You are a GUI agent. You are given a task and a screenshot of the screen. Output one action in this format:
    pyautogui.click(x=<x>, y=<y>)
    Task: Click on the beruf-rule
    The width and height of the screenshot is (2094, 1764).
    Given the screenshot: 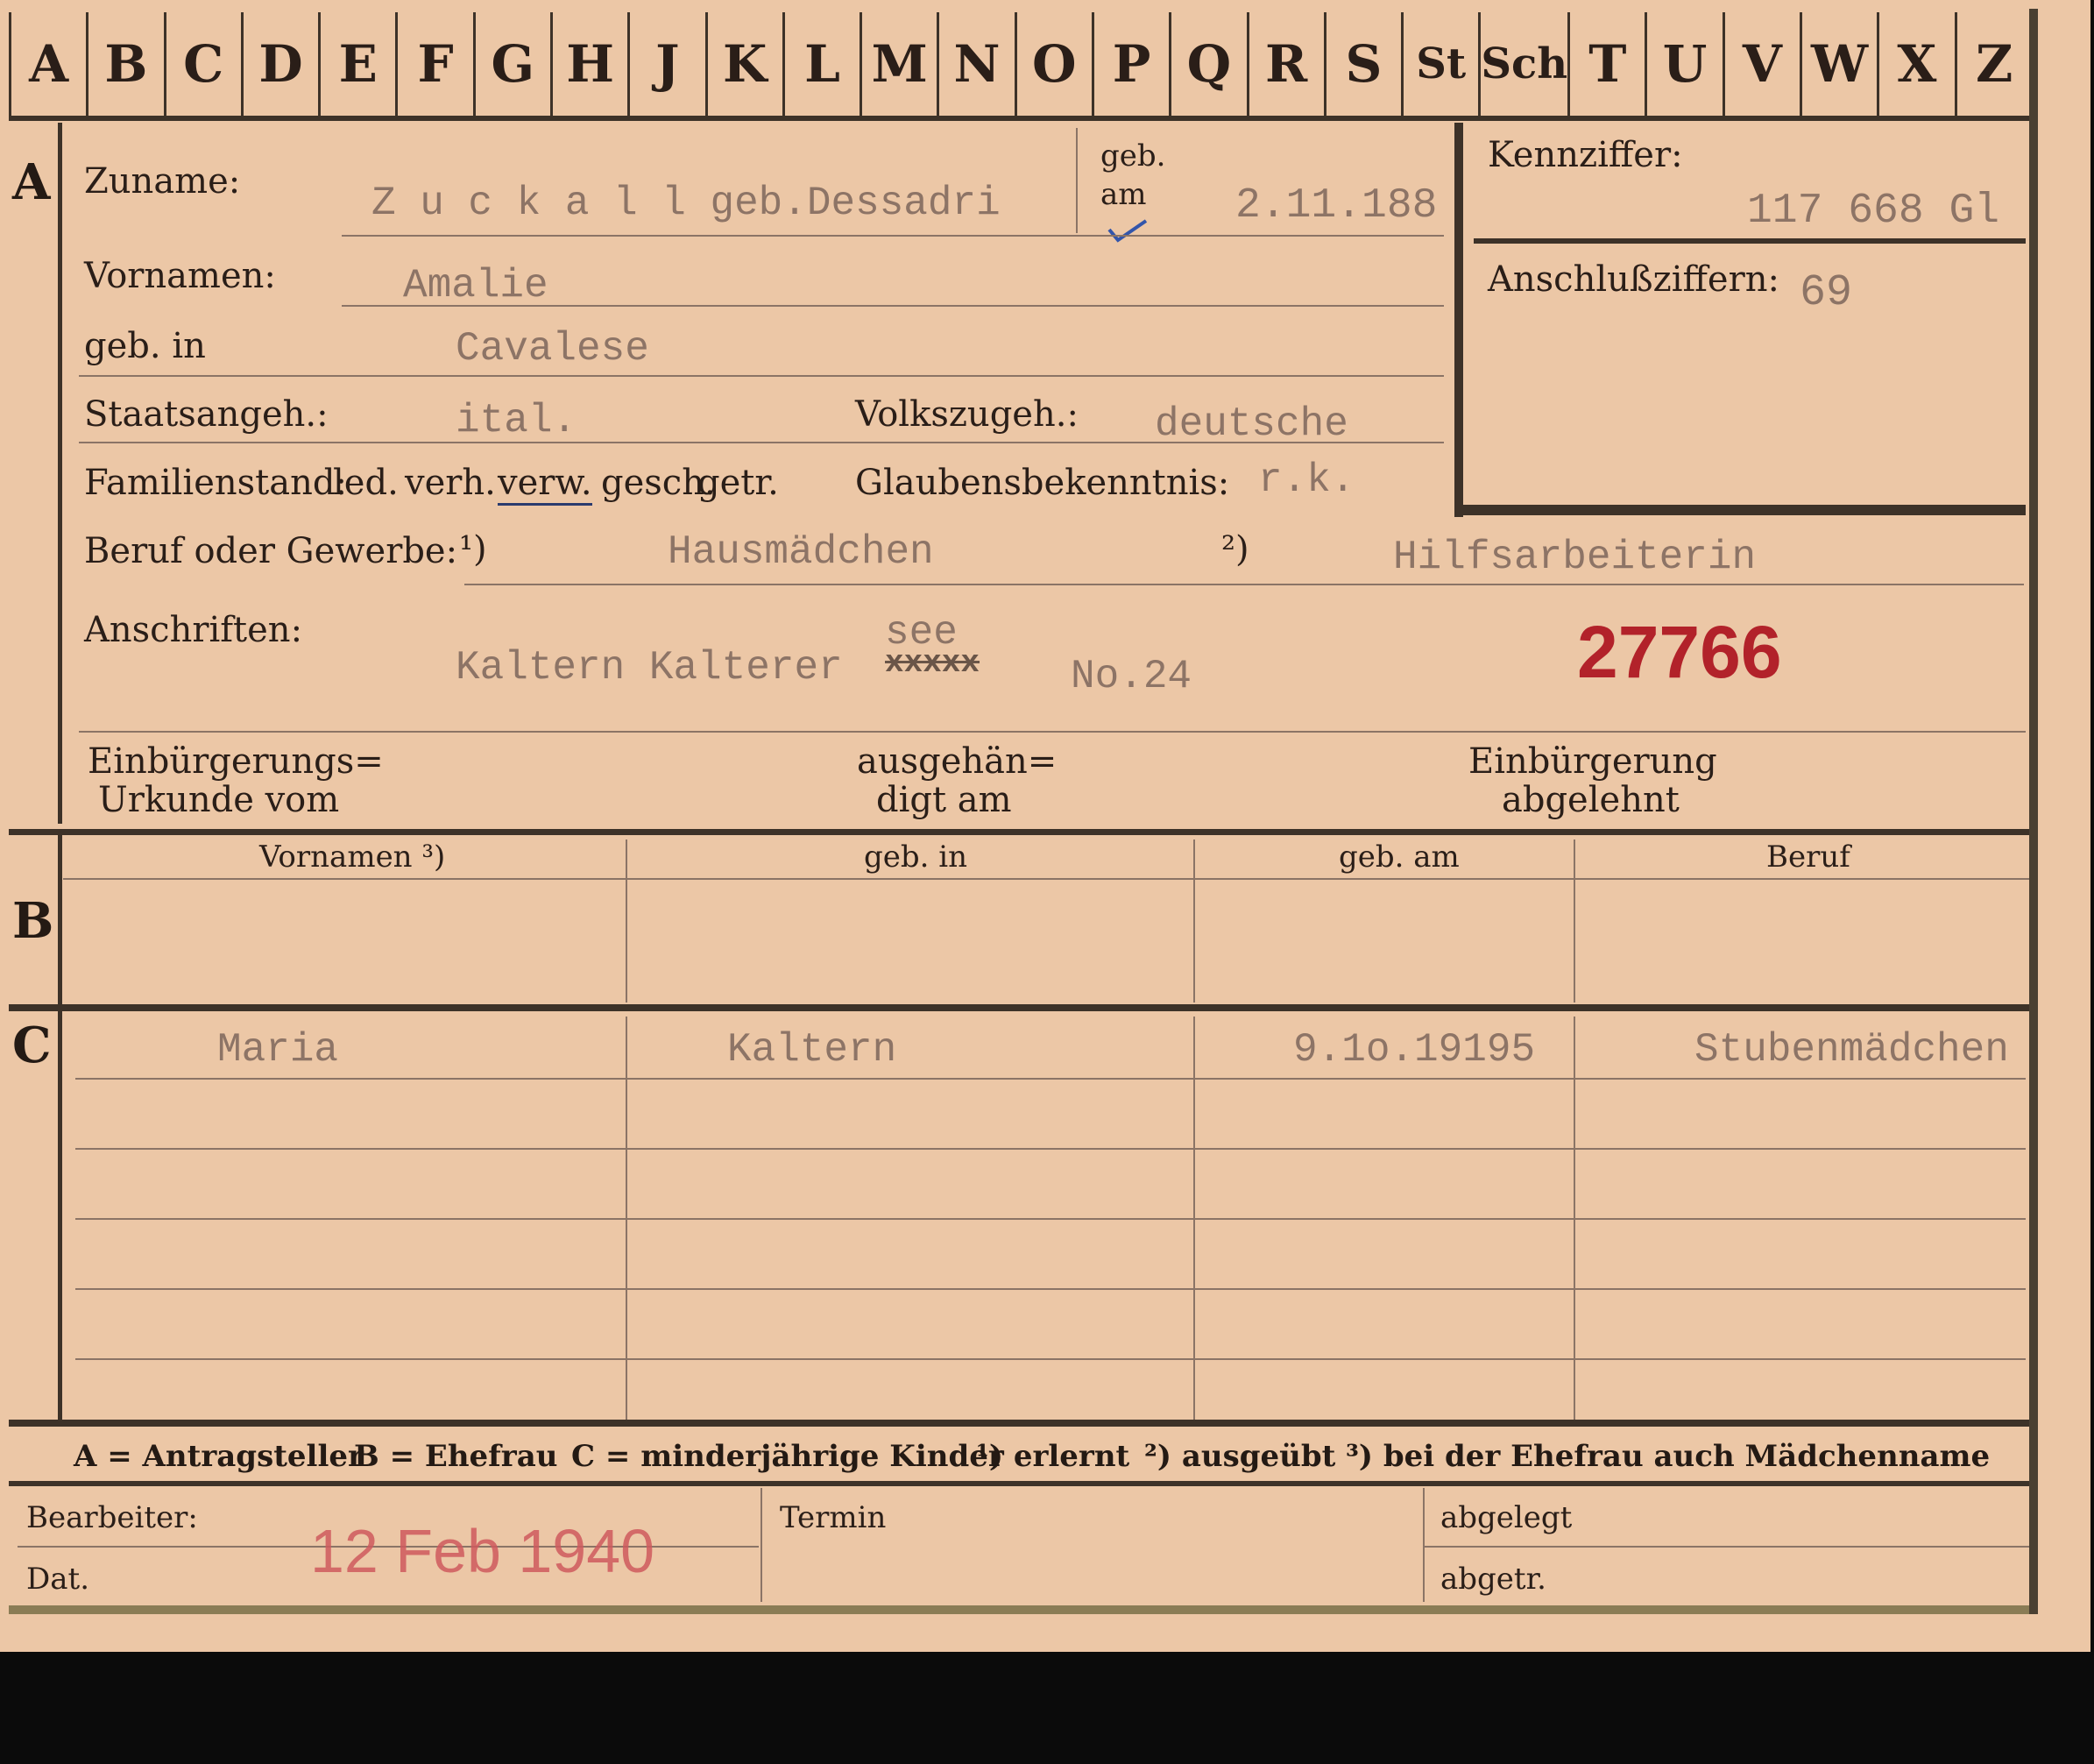 What is the action you would take?
    pyautogui.click(x=1244, y=584)
    